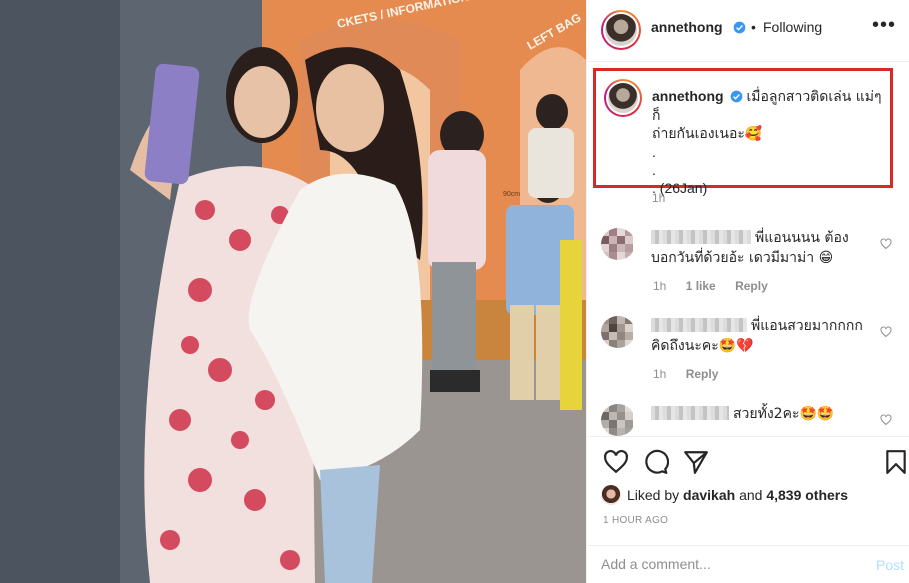 The width and height of the screenshot is (909, 583). I want to click on liked-by-user: davikah, so click(709, 495).